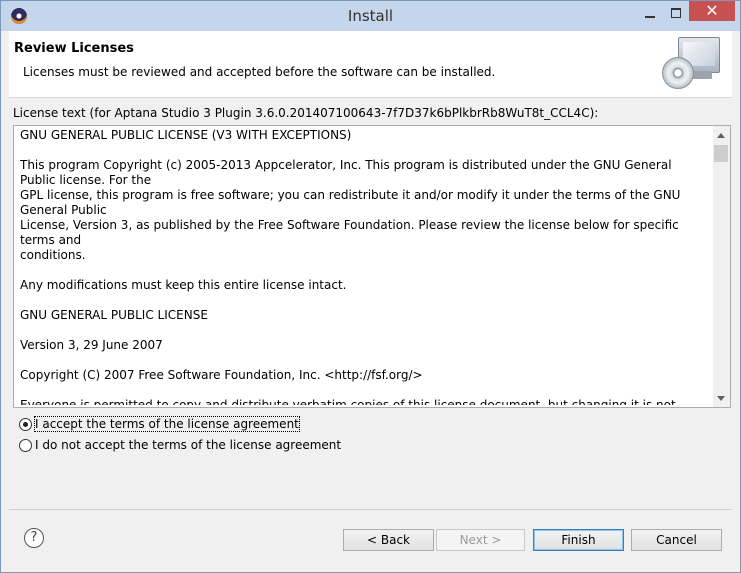 This screenshot has height=573, width=741. Describe the element at coordinates (25, 445) in the screenshot. I see `decline-radio` at that location.